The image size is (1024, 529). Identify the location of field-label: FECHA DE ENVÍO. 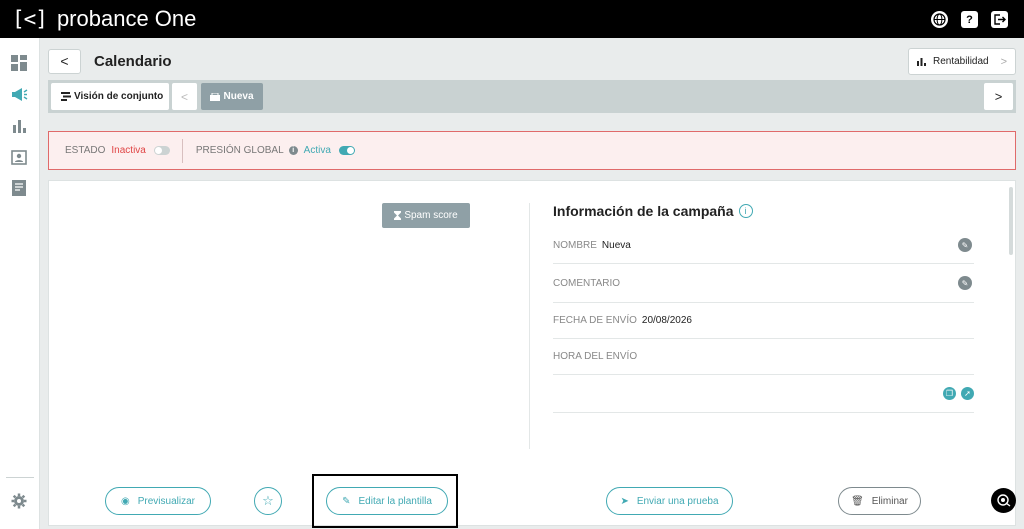
(595, 320).